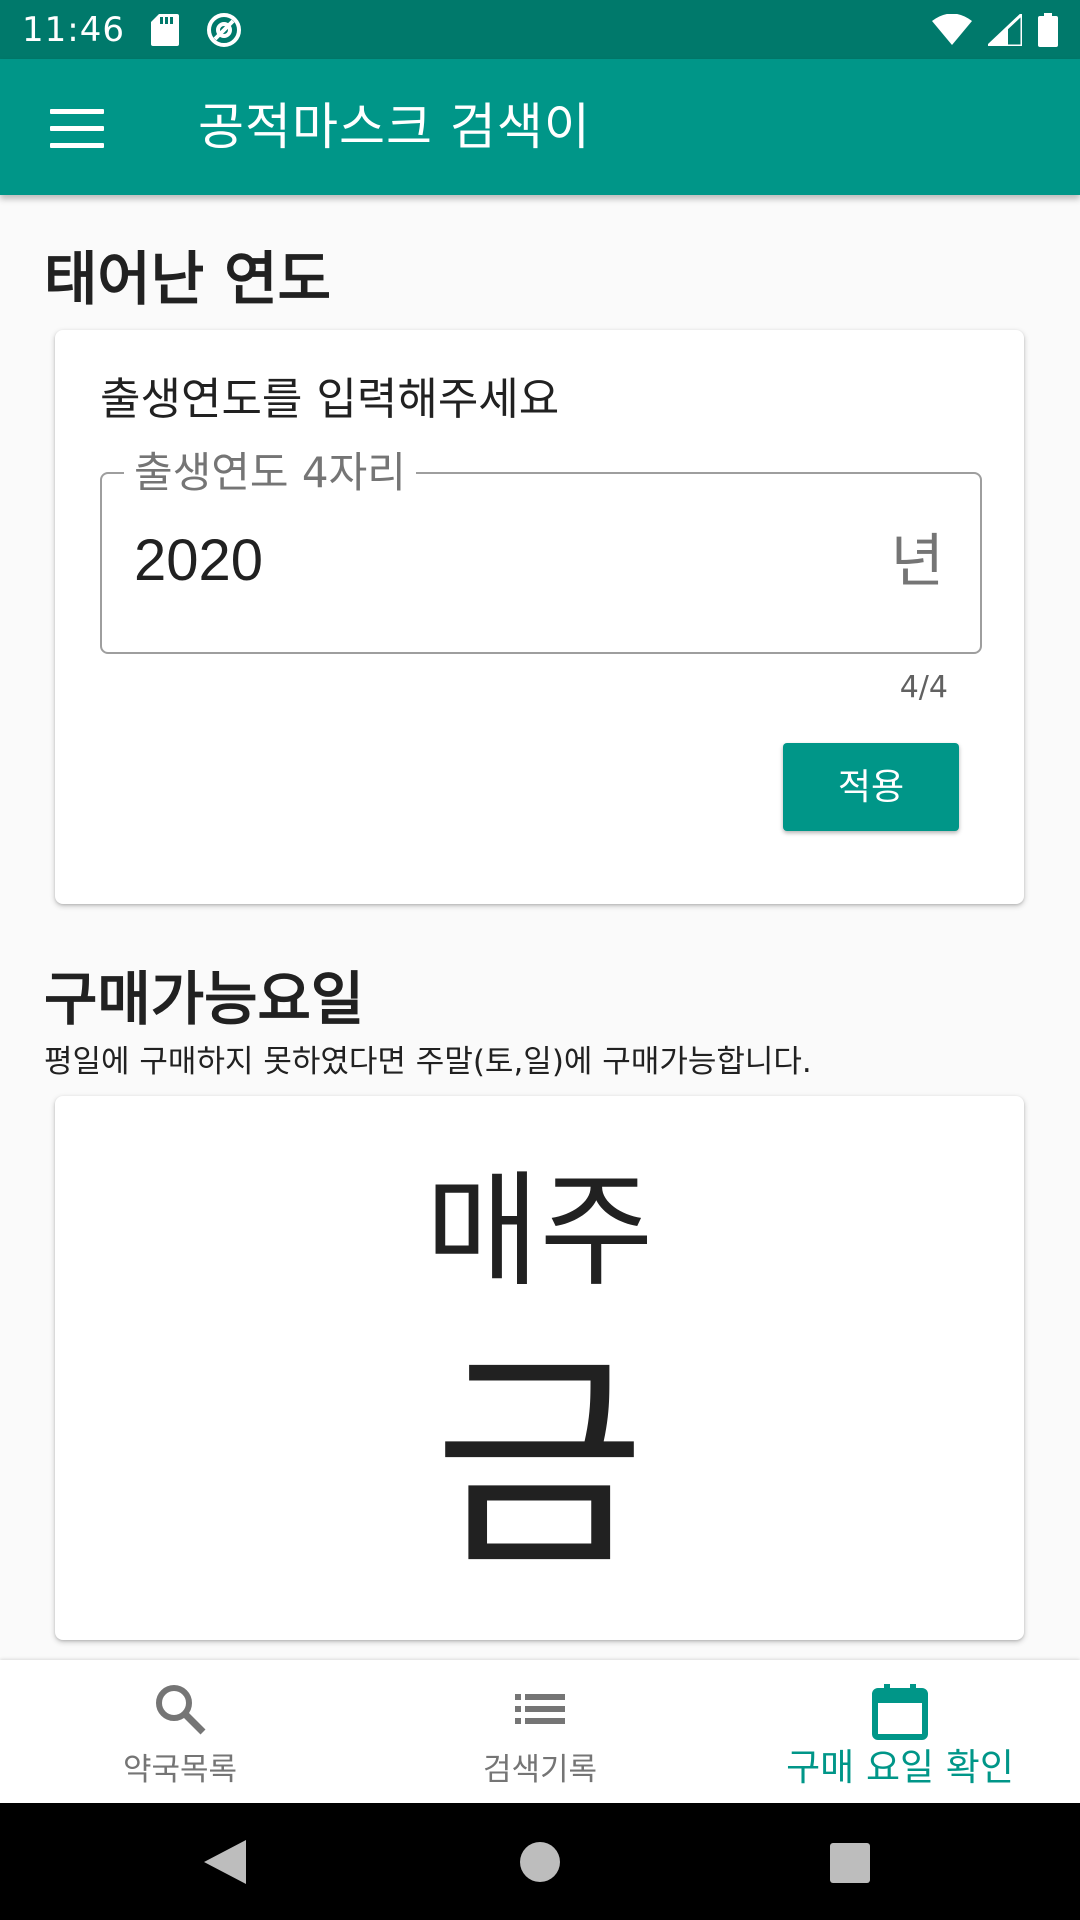 Image resolution: width=1080 pixels, height=1920 pixels. What do you see at coordinates (164, 29) in the screenshot?
I see `sd-card-icon` at bounding box center [164, 29].